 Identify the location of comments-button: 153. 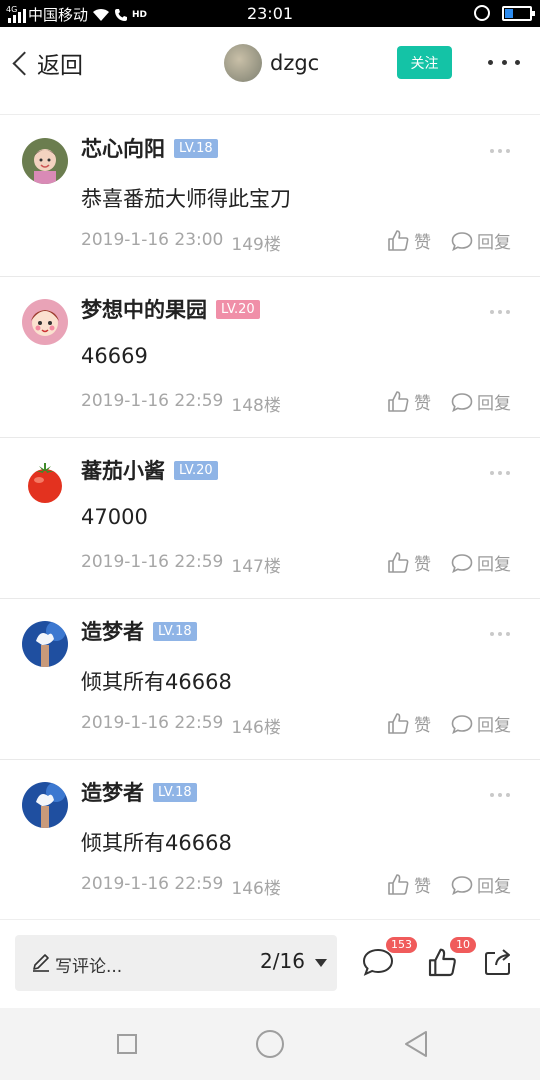
(389, 959).